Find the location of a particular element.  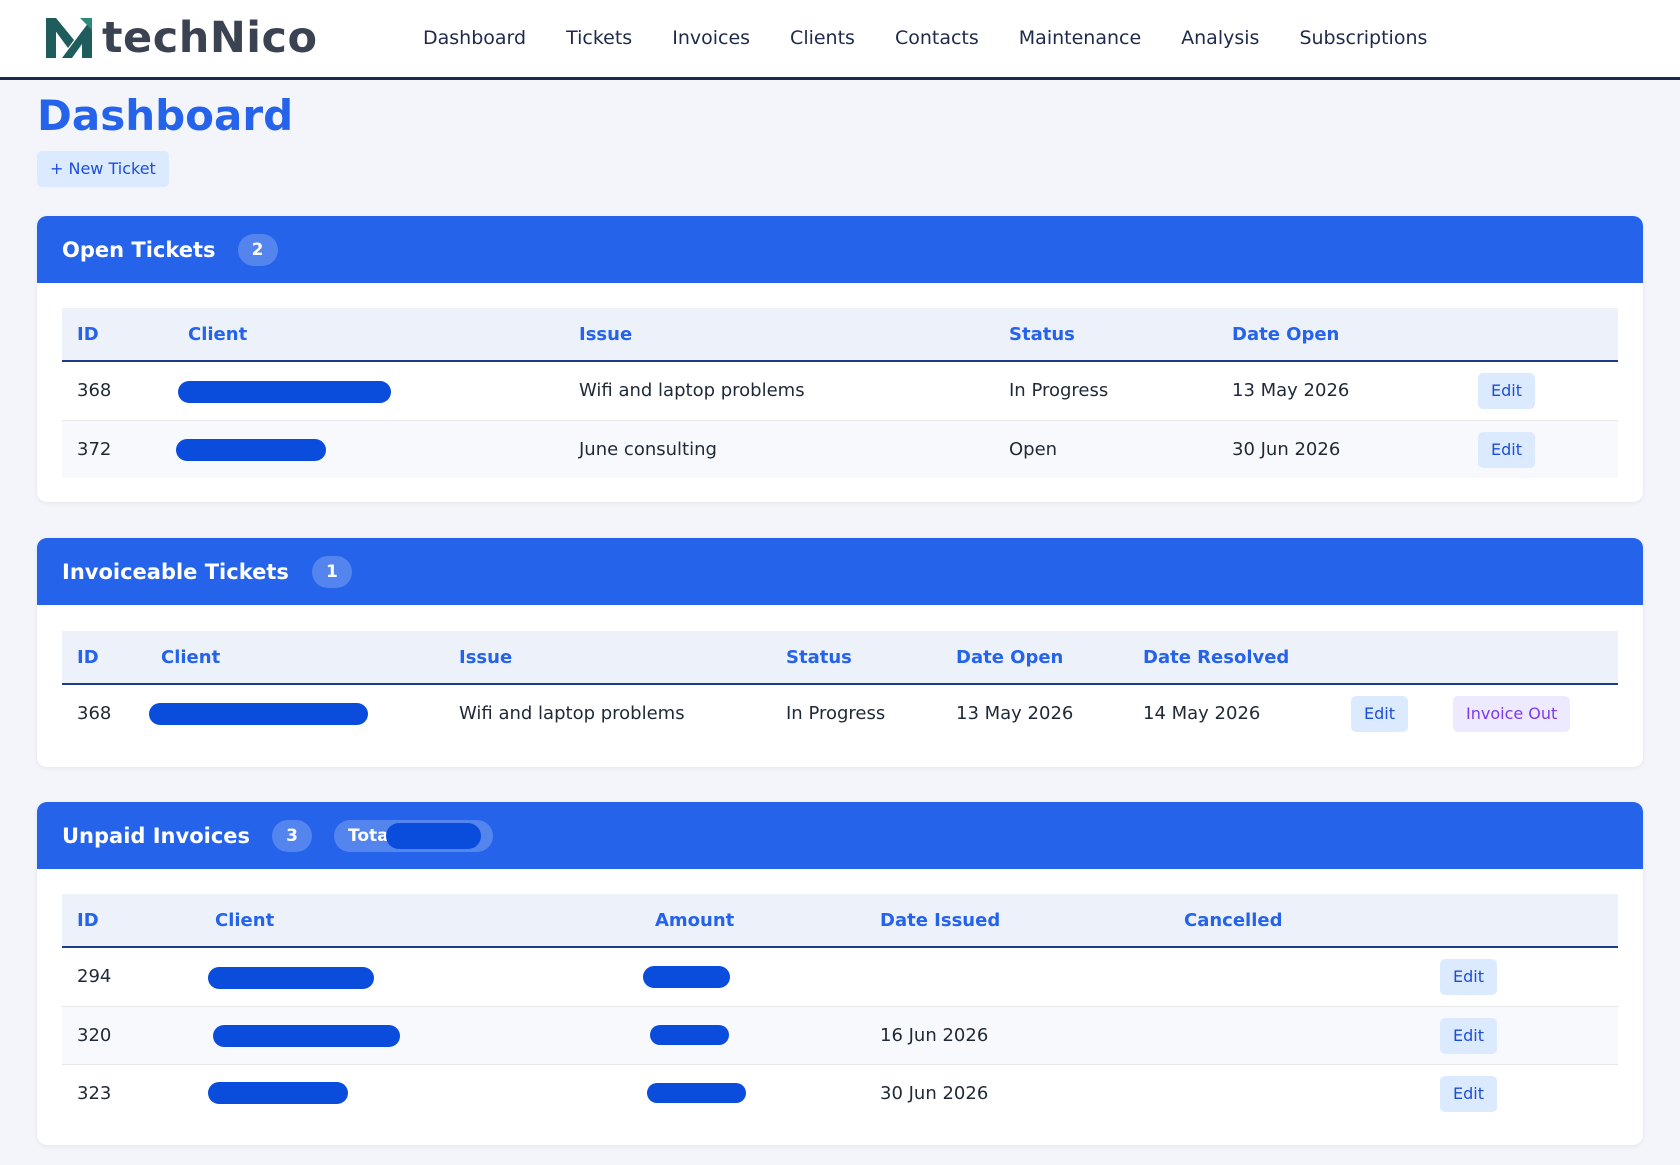

unpaid-total-badge: Total is located at coordinates (414, 835).